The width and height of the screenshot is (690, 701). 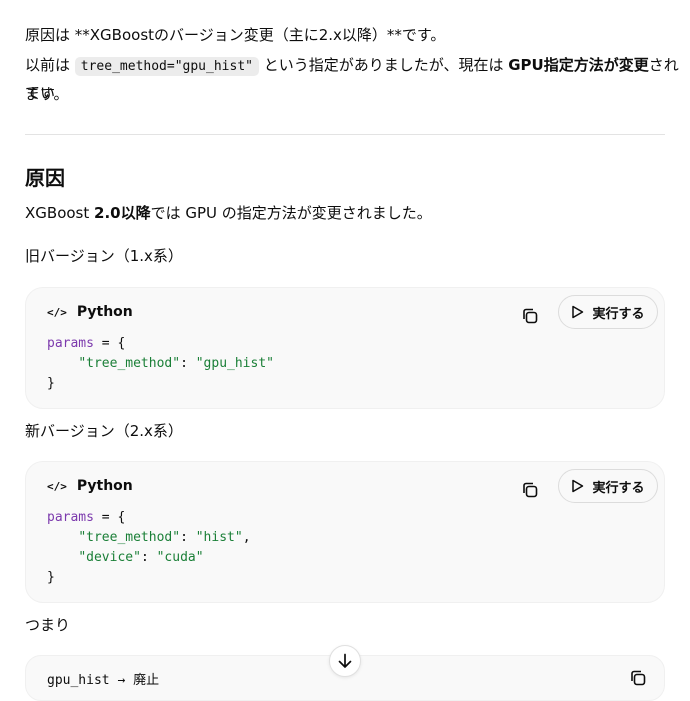 I want to click on inline-code-tree-method: tree_method="gpu_hist", so click(x=166, y=66).